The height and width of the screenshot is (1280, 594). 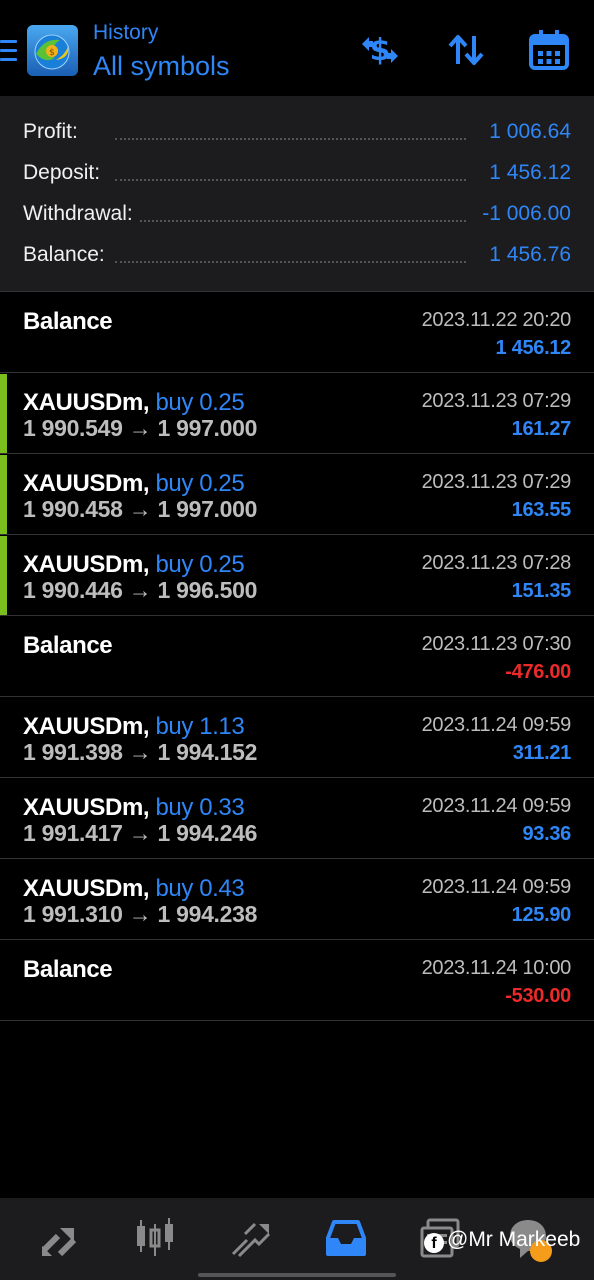 What do you see at coordinates (297, 48) in the screenshot?
I see `top-app-bar: $ History All symbols $` at bounding box center [297, 48].